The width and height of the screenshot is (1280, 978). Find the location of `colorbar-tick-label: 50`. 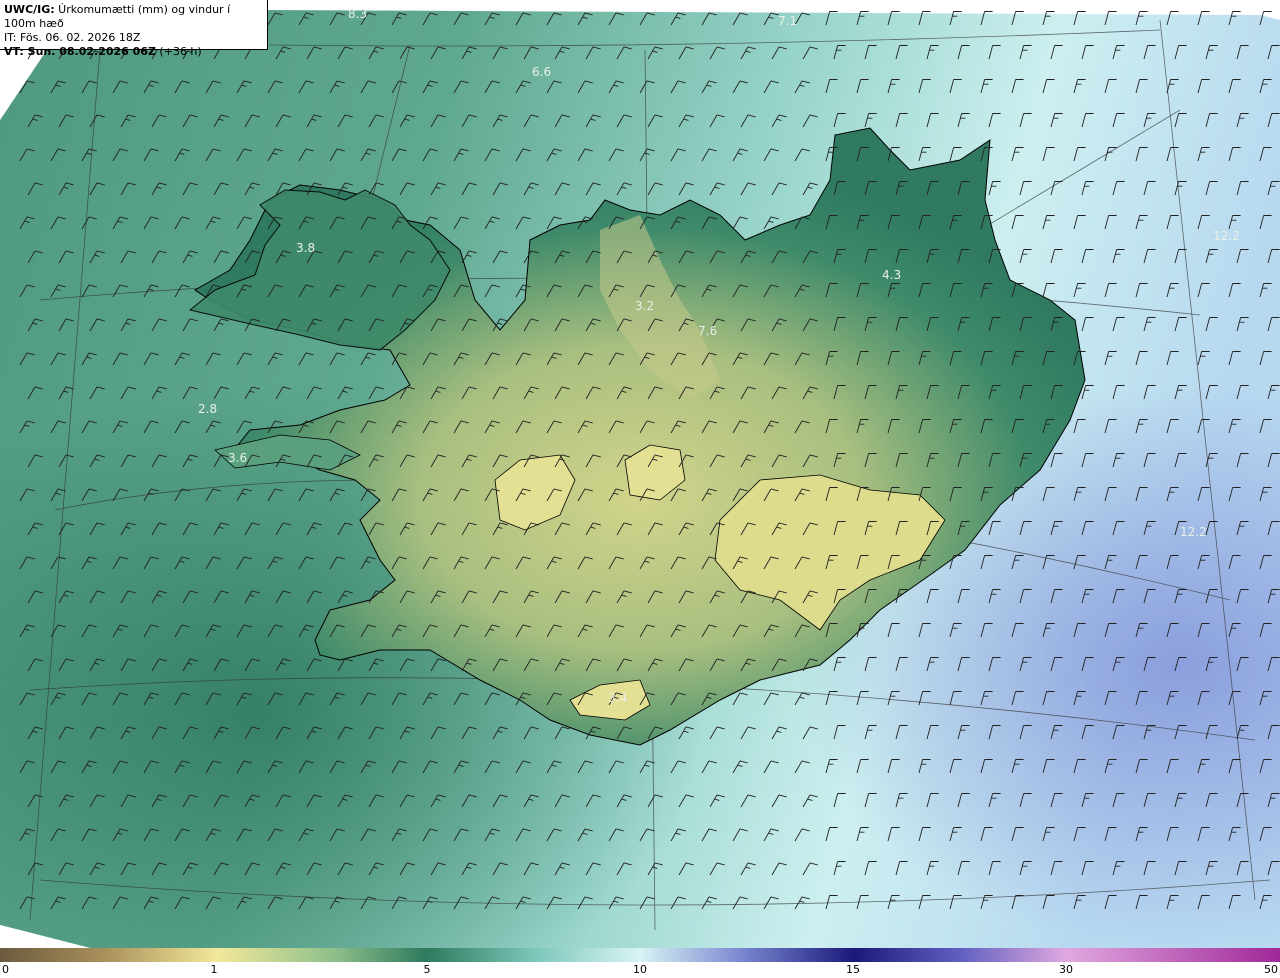

colorbar-tick-label: 50 is located at coordinates (1271, 969).